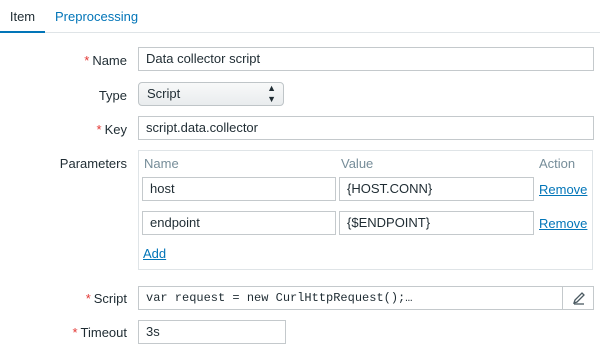 The image size is (600, 355). What do you see at coordinates (111, 129) in the screenshot?
I see `key-label: * Key` at bounding box center [111, 129].